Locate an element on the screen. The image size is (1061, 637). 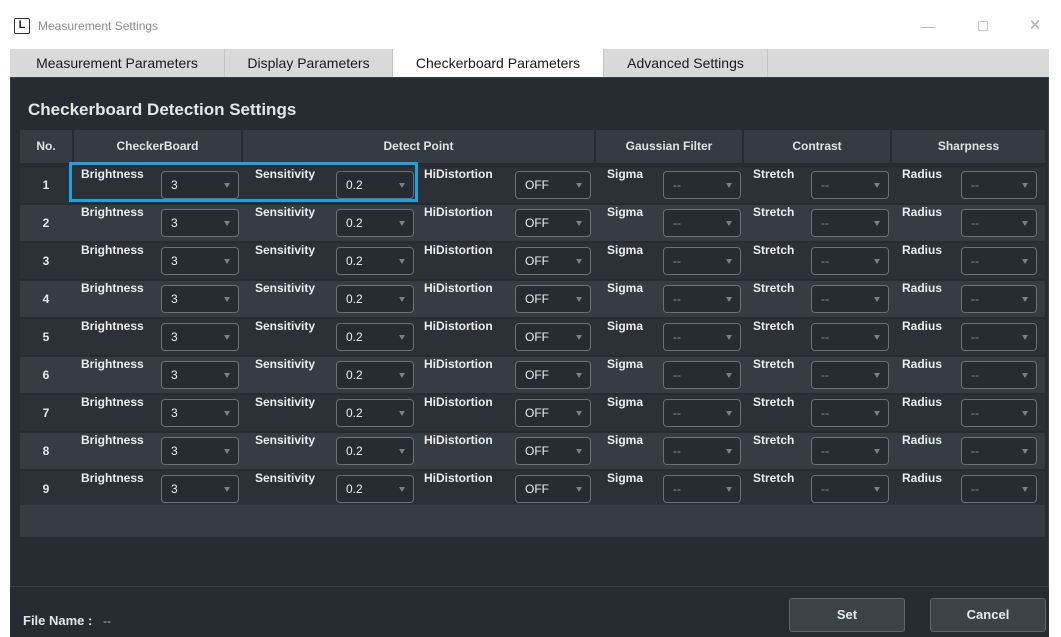
hidistortion-label: HiDistortion is located at coordinates (458, 364).